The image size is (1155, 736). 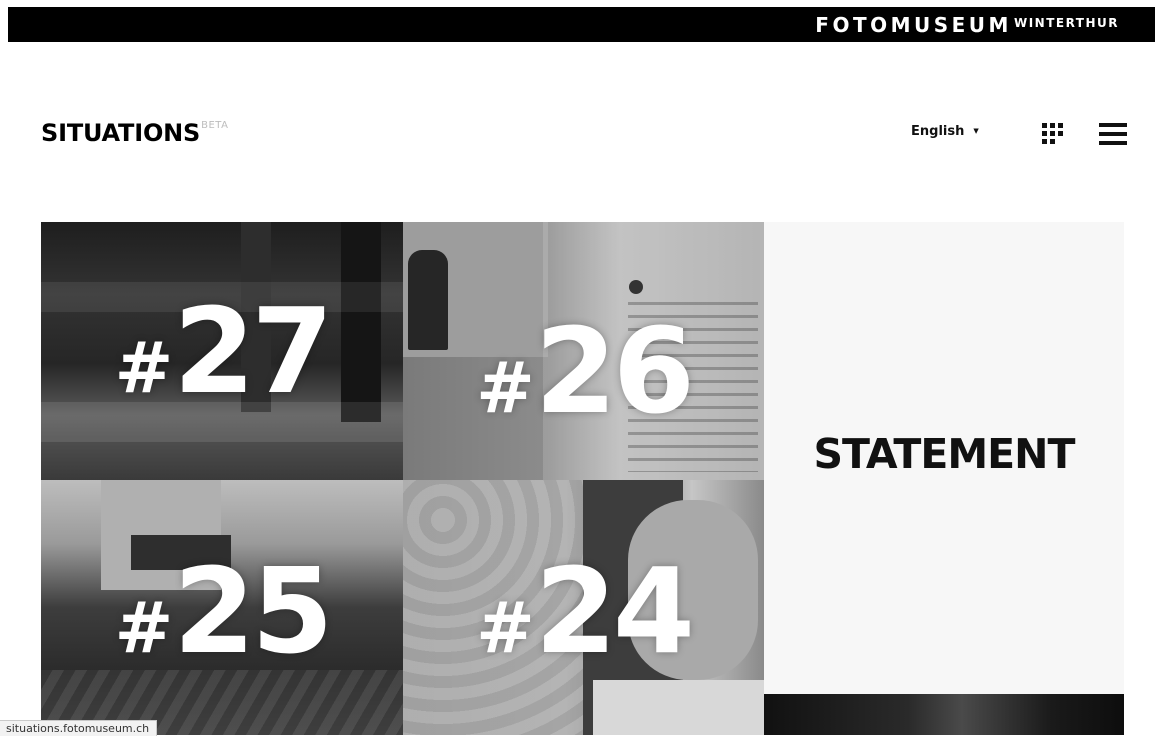 I want to click on situation-tile-25: #25, so click(x=222, y=607).